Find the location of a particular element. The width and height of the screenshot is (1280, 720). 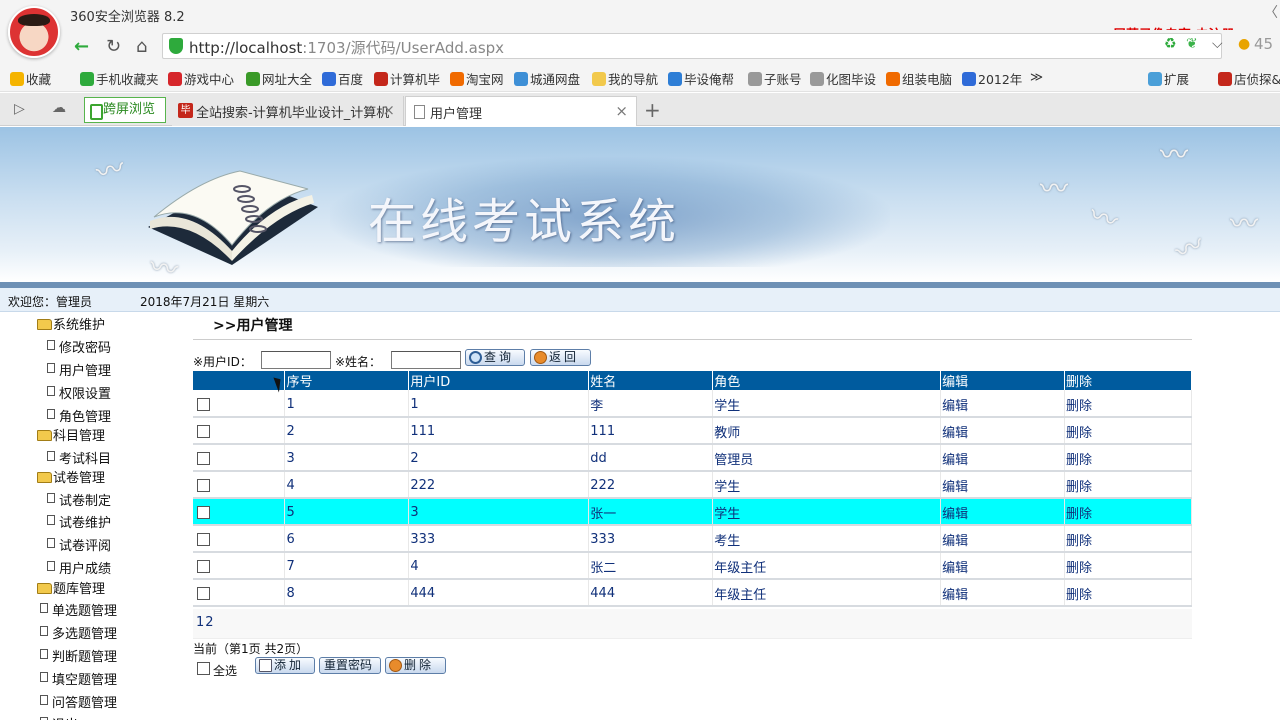

table-row: 6 333 333 考生 编辑 删除 is located at coordinates (692, 539).